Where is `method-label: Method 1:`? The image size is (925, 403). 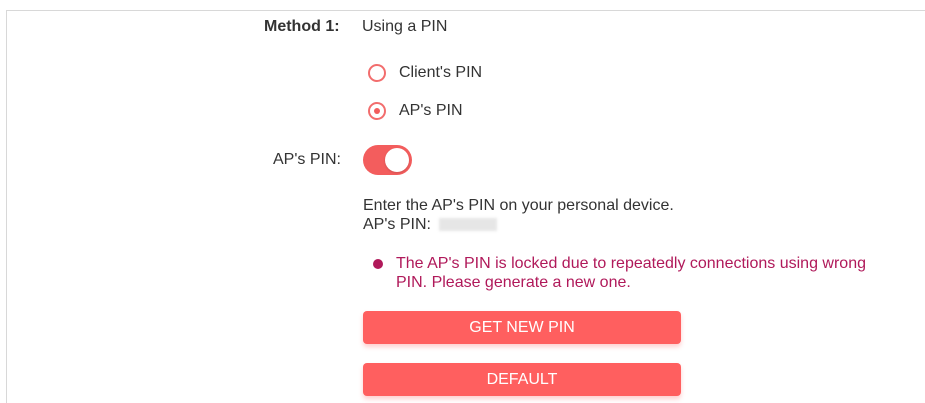
method-label: Method 1: is located at coordinates (302, 26).